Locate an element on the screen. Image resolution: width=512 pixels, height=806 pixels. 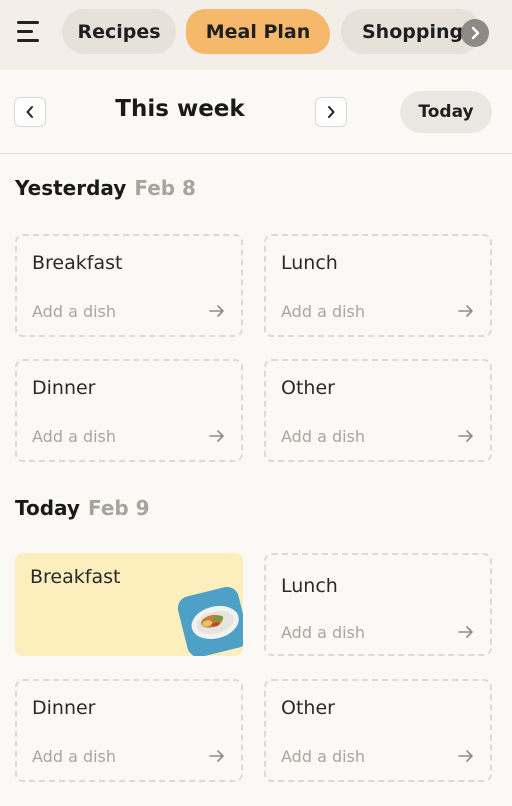
day-name: Today is located at coordinates (47, 508).